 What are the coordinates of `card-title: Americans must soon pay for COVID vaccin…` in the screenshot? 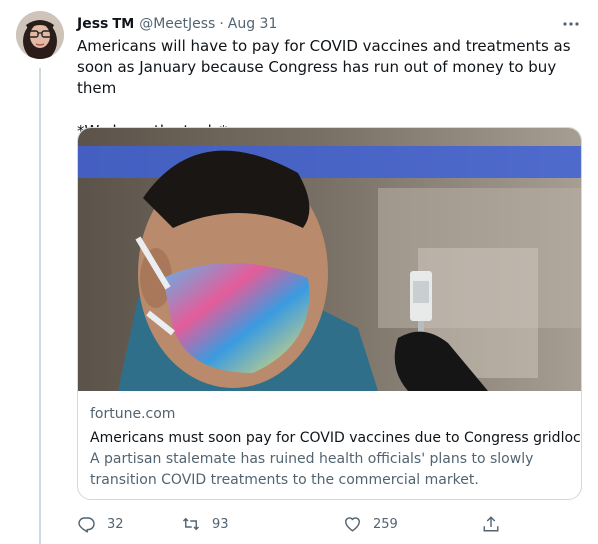 It's located at (336, 438).